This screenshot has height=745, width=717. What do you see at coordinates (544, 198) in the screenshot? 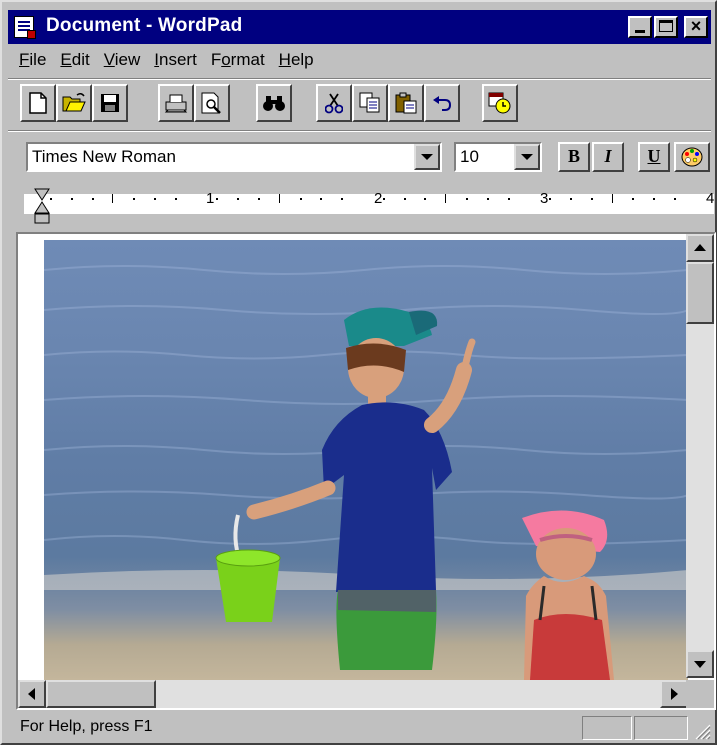
I see `ruler-number-3: 3` at bounding box center [544, 198].